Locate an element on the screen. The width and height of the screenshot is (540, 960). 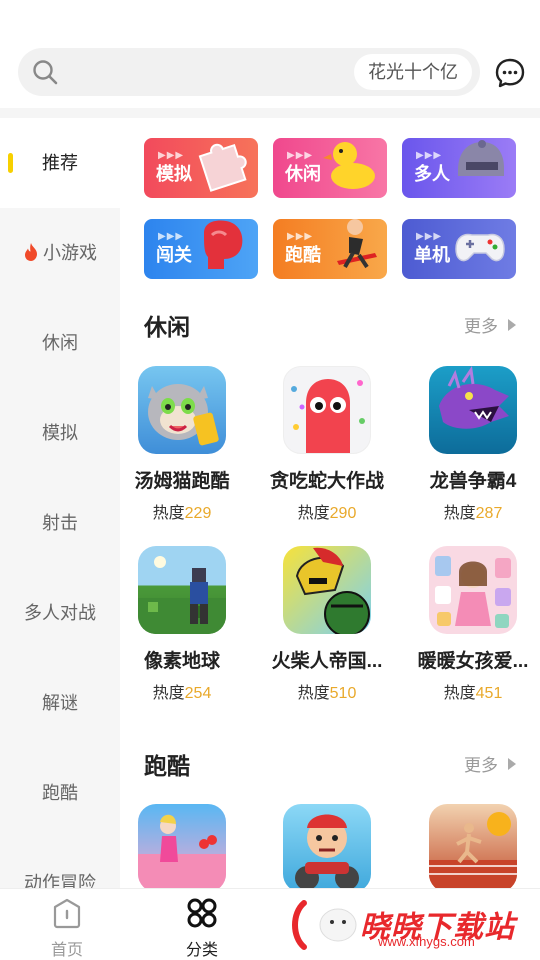
duck-icon is located at coordinates (349, 165).